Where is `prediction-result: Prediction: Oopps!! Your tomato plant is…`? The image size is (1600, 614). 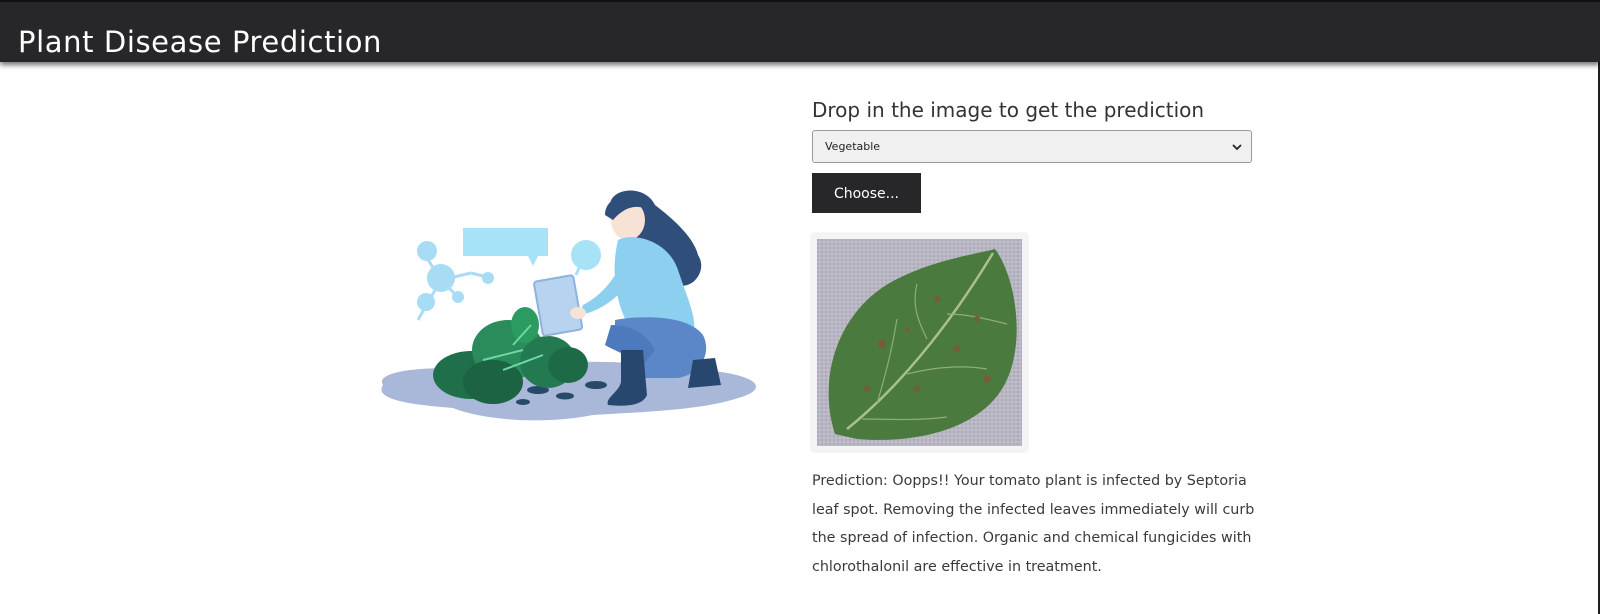
prediction-result: Prediction: Oopps!! Your tomato plant is… is located at coordinates (1033, 524).